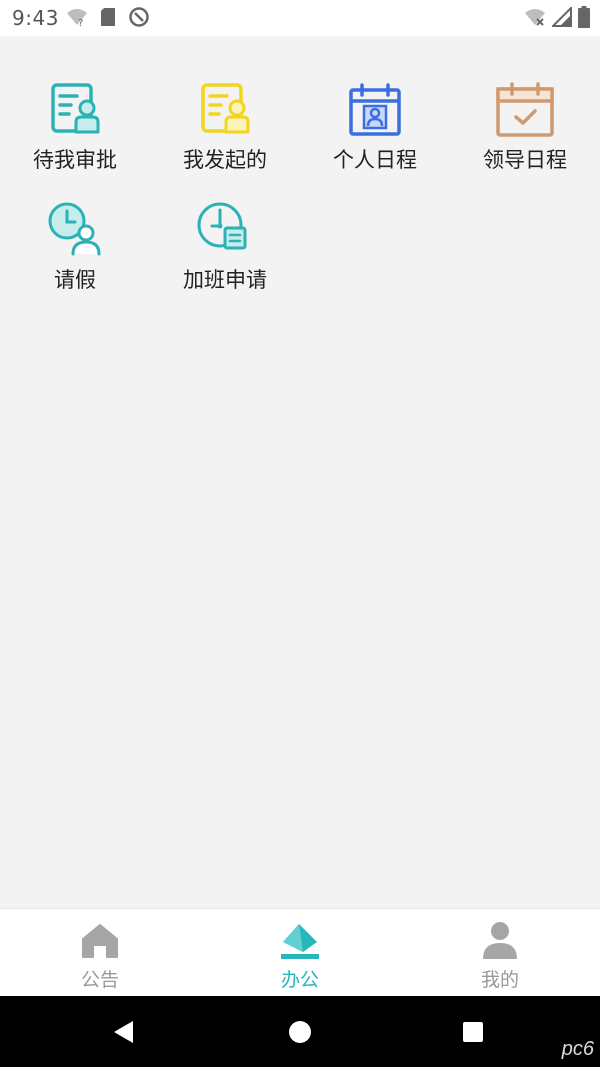 The height and width of the screenshot is (1067, 600). I want to click on status-time: 9:43, so click(35, 18).